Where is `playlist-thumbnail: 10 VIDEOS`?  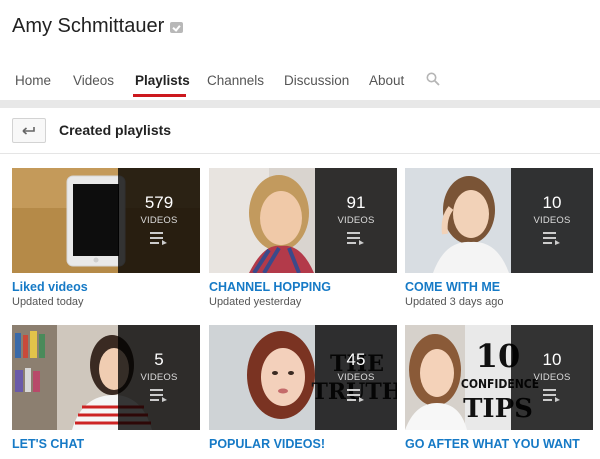 playlist-thumbnail: 10 VIDEOS is located at coordinates (499, 220).